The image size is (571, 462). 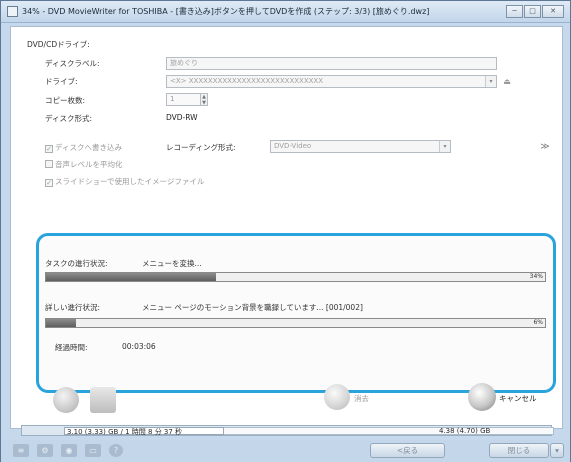 What do you see at coordinates (337, 397) in the screenshot?
I see `erase-disc-icon` at bounding box center [337, 397].